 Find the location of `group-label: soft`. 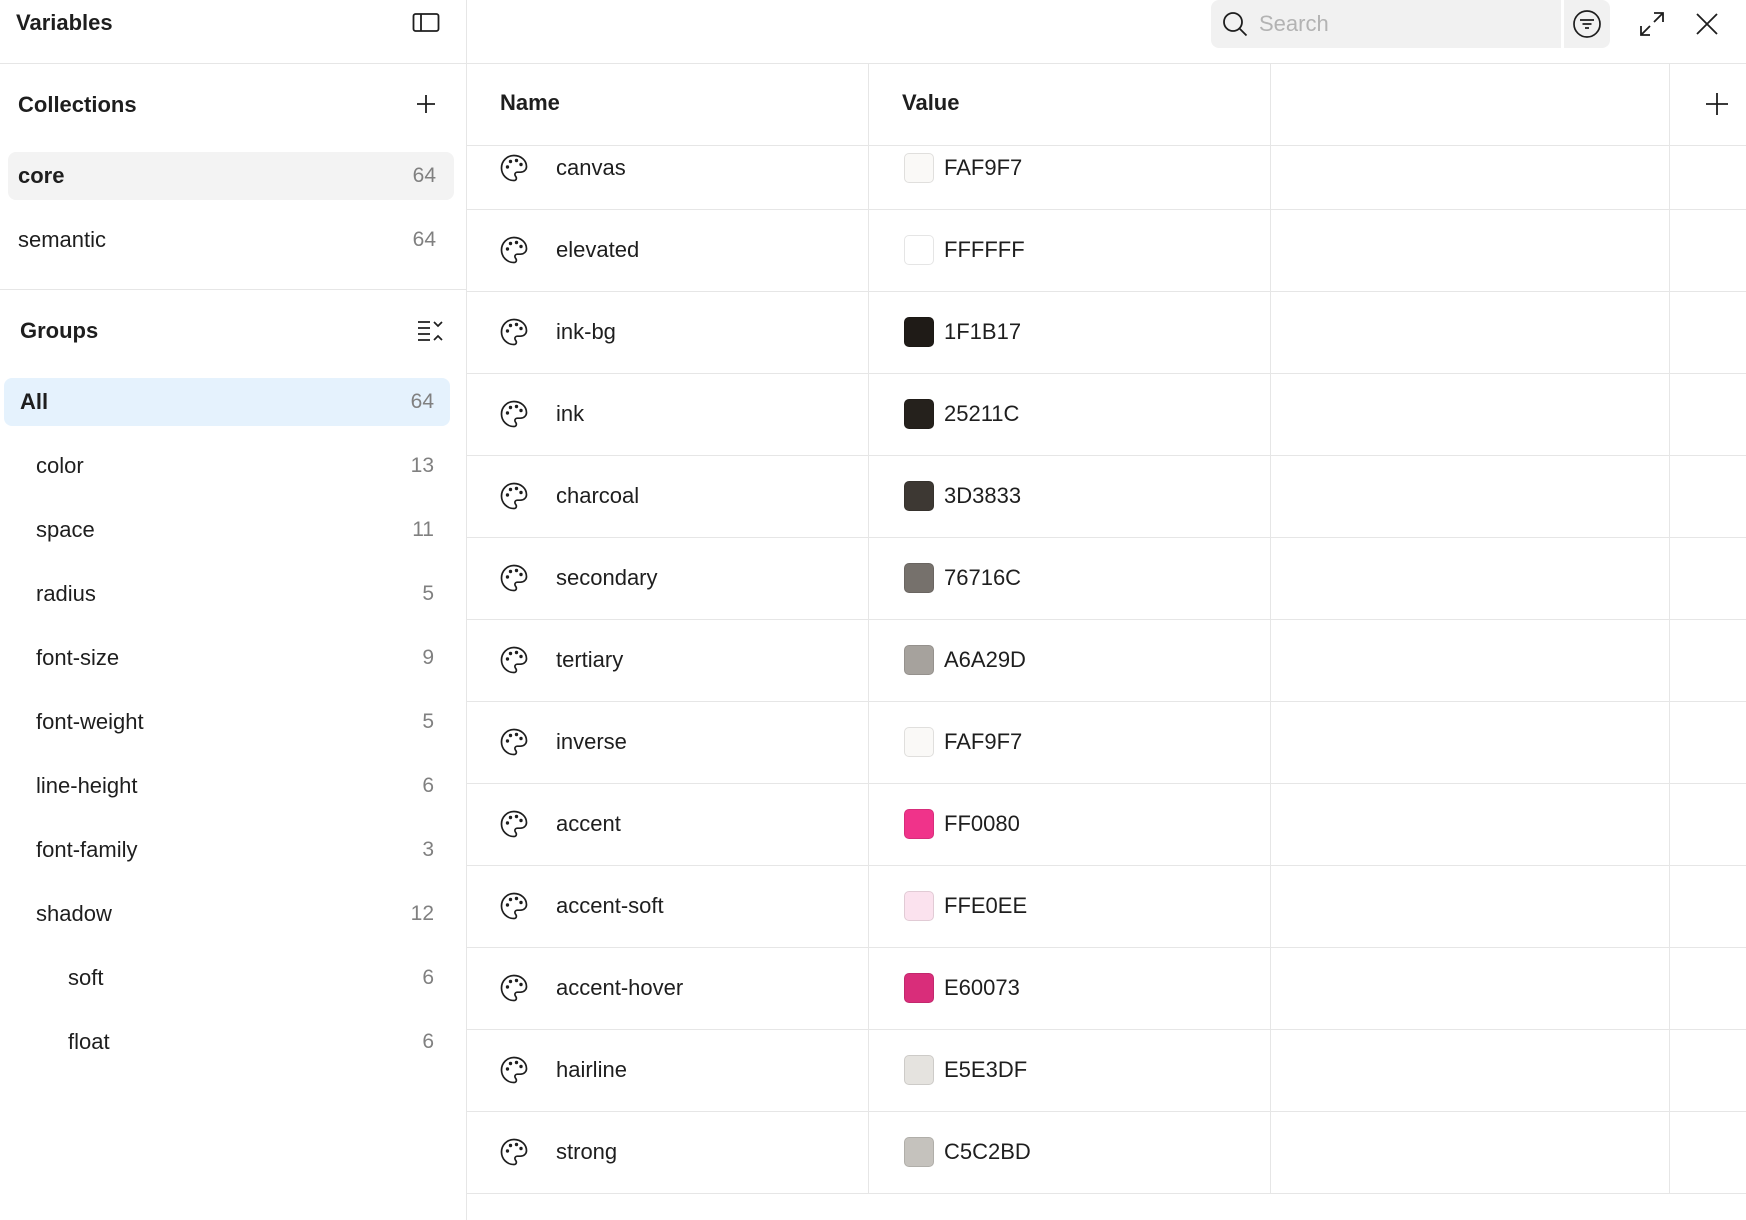

group-label: soft is located at coordinates (86, 977).